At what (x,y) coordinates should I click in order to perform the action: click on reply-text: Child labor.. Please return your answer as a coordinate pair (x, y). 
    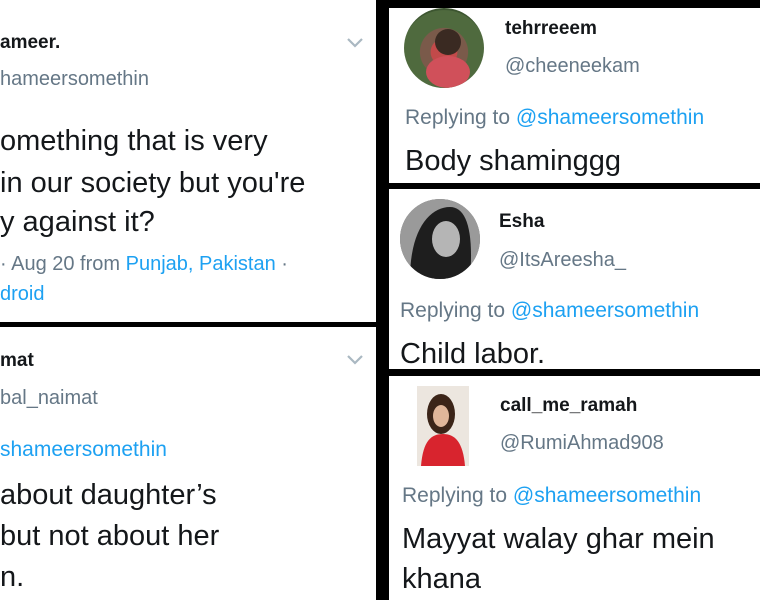
    Looking at the image, I should click on (473, 353).